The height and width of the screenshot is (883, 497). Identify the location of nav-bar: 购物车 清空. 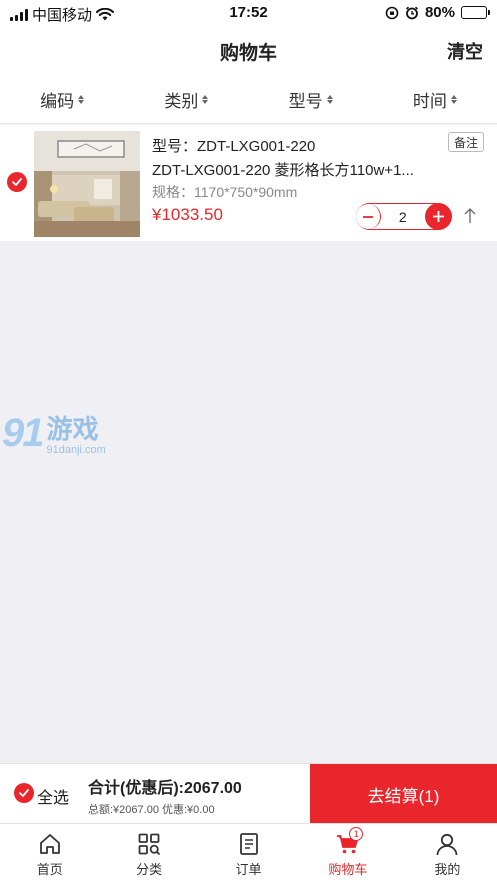
(248, 51).